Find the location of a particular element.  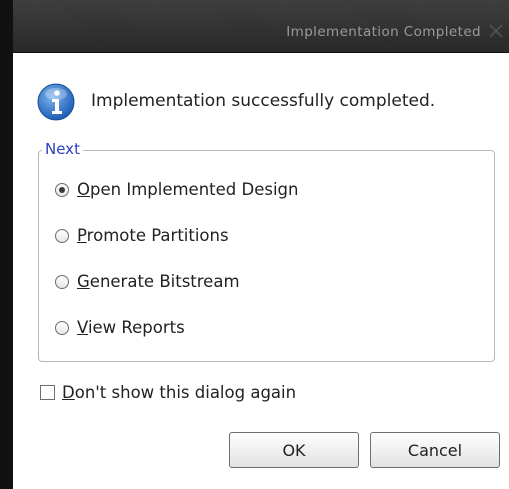

option-view-reports: View Reports is located at coordinates (120, 327).